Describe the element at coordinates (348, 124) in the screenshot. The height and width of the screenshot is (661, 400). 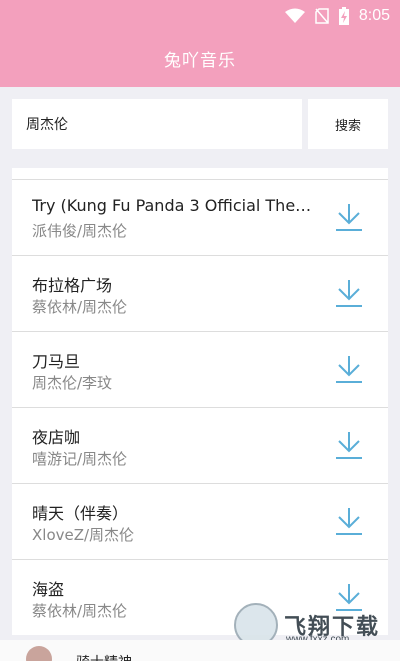
I see `search-button: 搜索` at that location.